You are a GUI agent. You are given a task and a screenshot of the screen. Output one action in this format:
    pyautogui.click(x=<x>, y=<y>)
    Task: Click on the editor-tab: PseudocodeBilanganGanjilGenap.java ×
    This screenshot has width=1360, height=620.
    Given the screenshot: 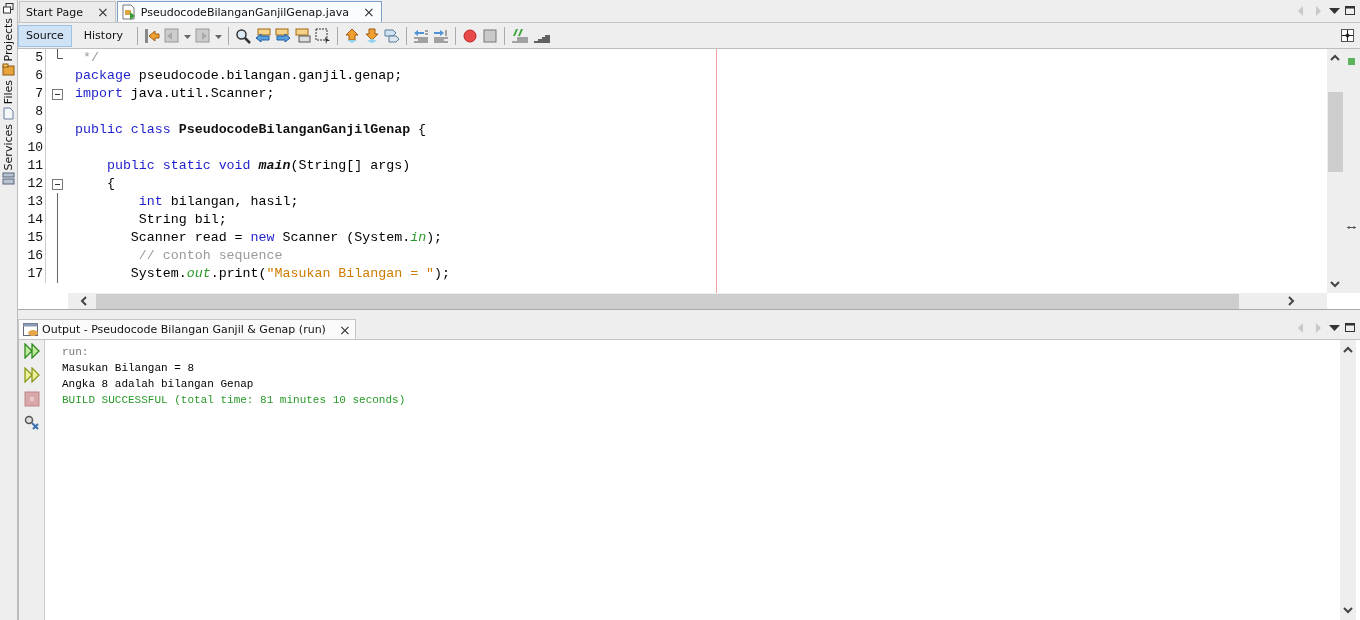 What is the action you would take?
    pyautogui.click(x=249, y=11)
    